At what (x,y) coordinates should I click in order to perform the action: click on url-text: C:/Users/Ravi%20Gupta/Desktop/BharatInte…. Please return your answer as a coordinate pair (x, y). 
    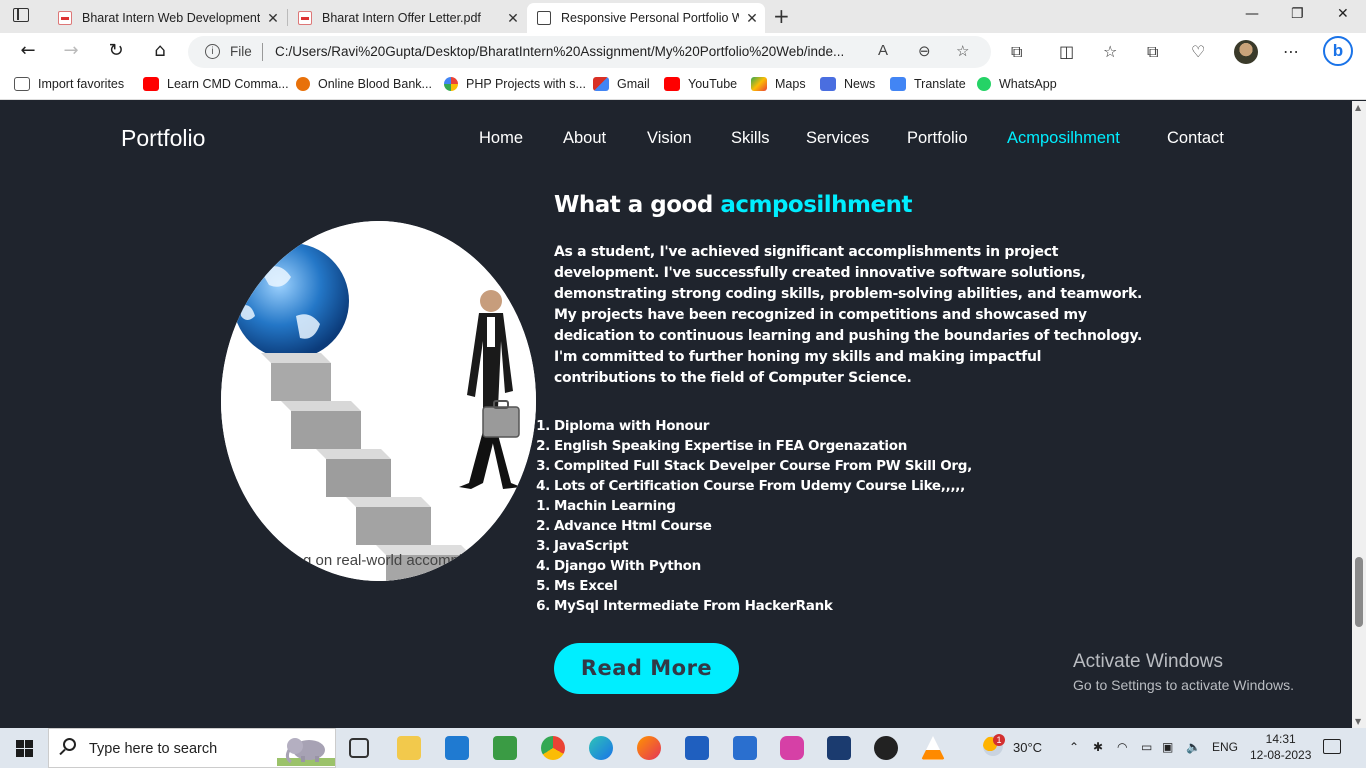
    Looking at the image, I should click on (570, 51).